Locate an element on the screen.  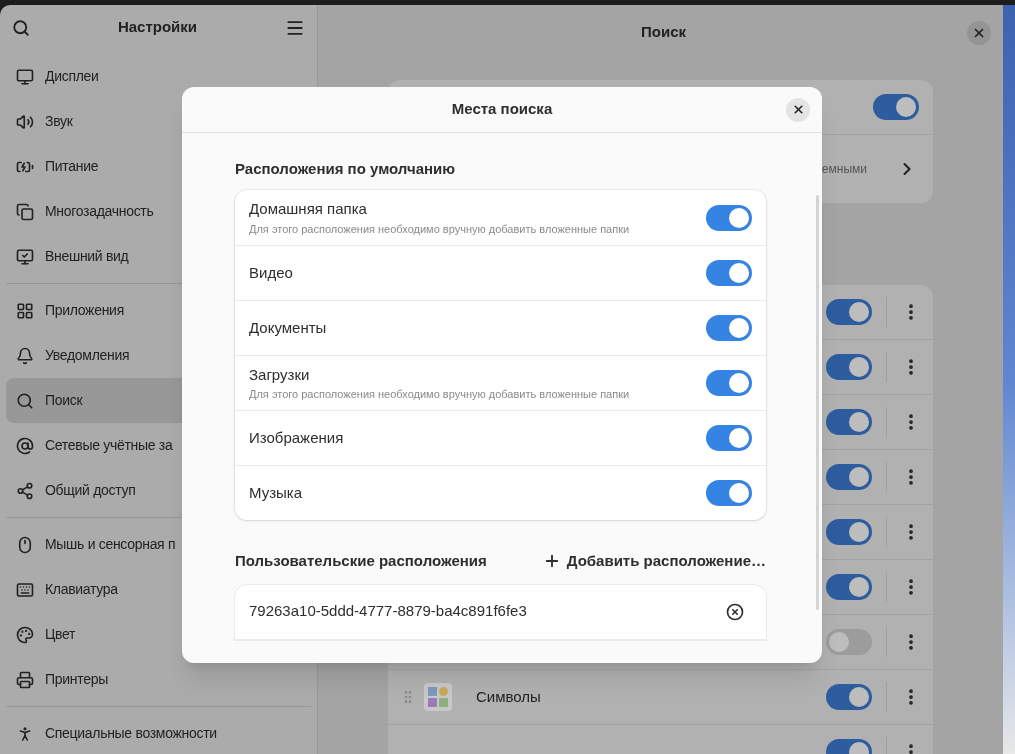
page-title: Поиск is located at coordinates (663, 32).